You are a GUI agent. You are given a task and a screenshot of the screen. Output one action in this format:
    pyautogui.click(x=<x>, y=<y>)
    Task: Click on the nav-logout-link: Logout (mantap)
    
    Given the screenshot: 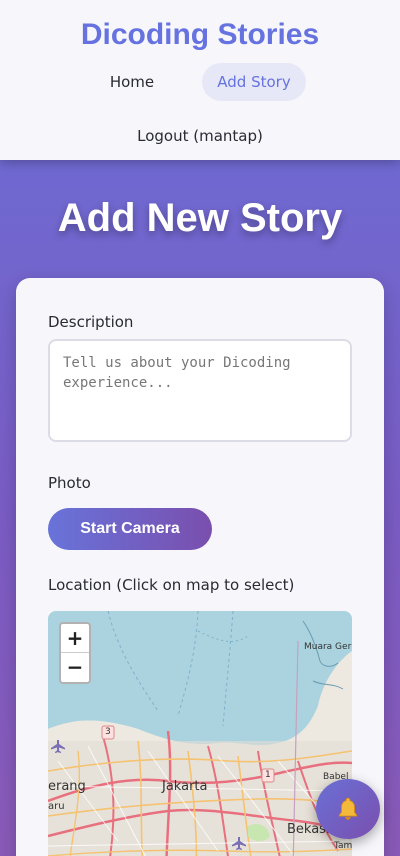 What is the action you would take?
    pyautogui.click(x=200, y=136)
    